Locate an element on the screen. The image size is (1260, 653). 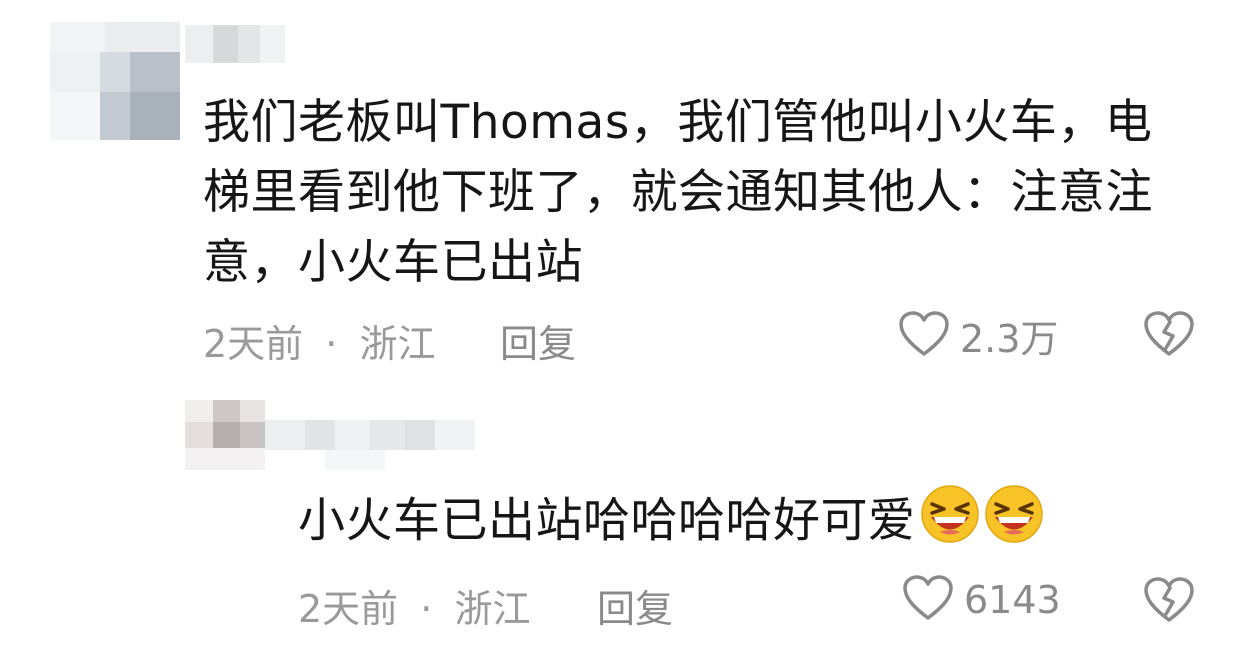
comment-text: 小火车已出站哈哈哈哈好可爱 is located at coordinates (671, 524).